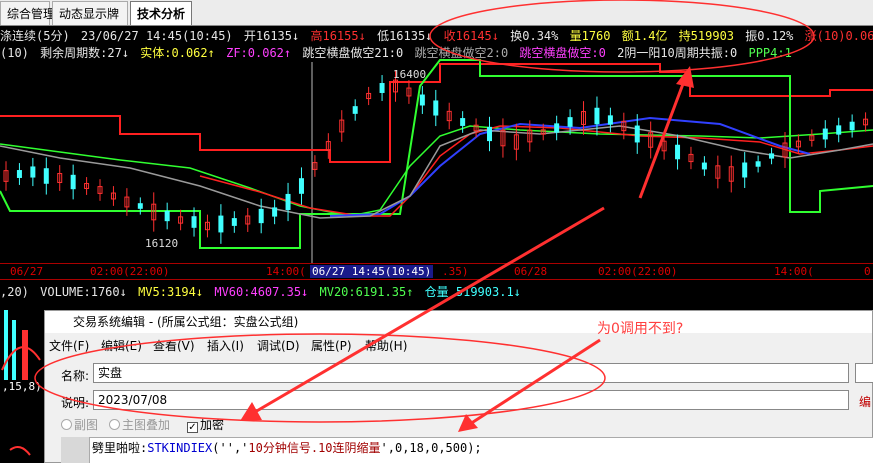  I want to click on indicator-prefix: (10), so click(14, 53).